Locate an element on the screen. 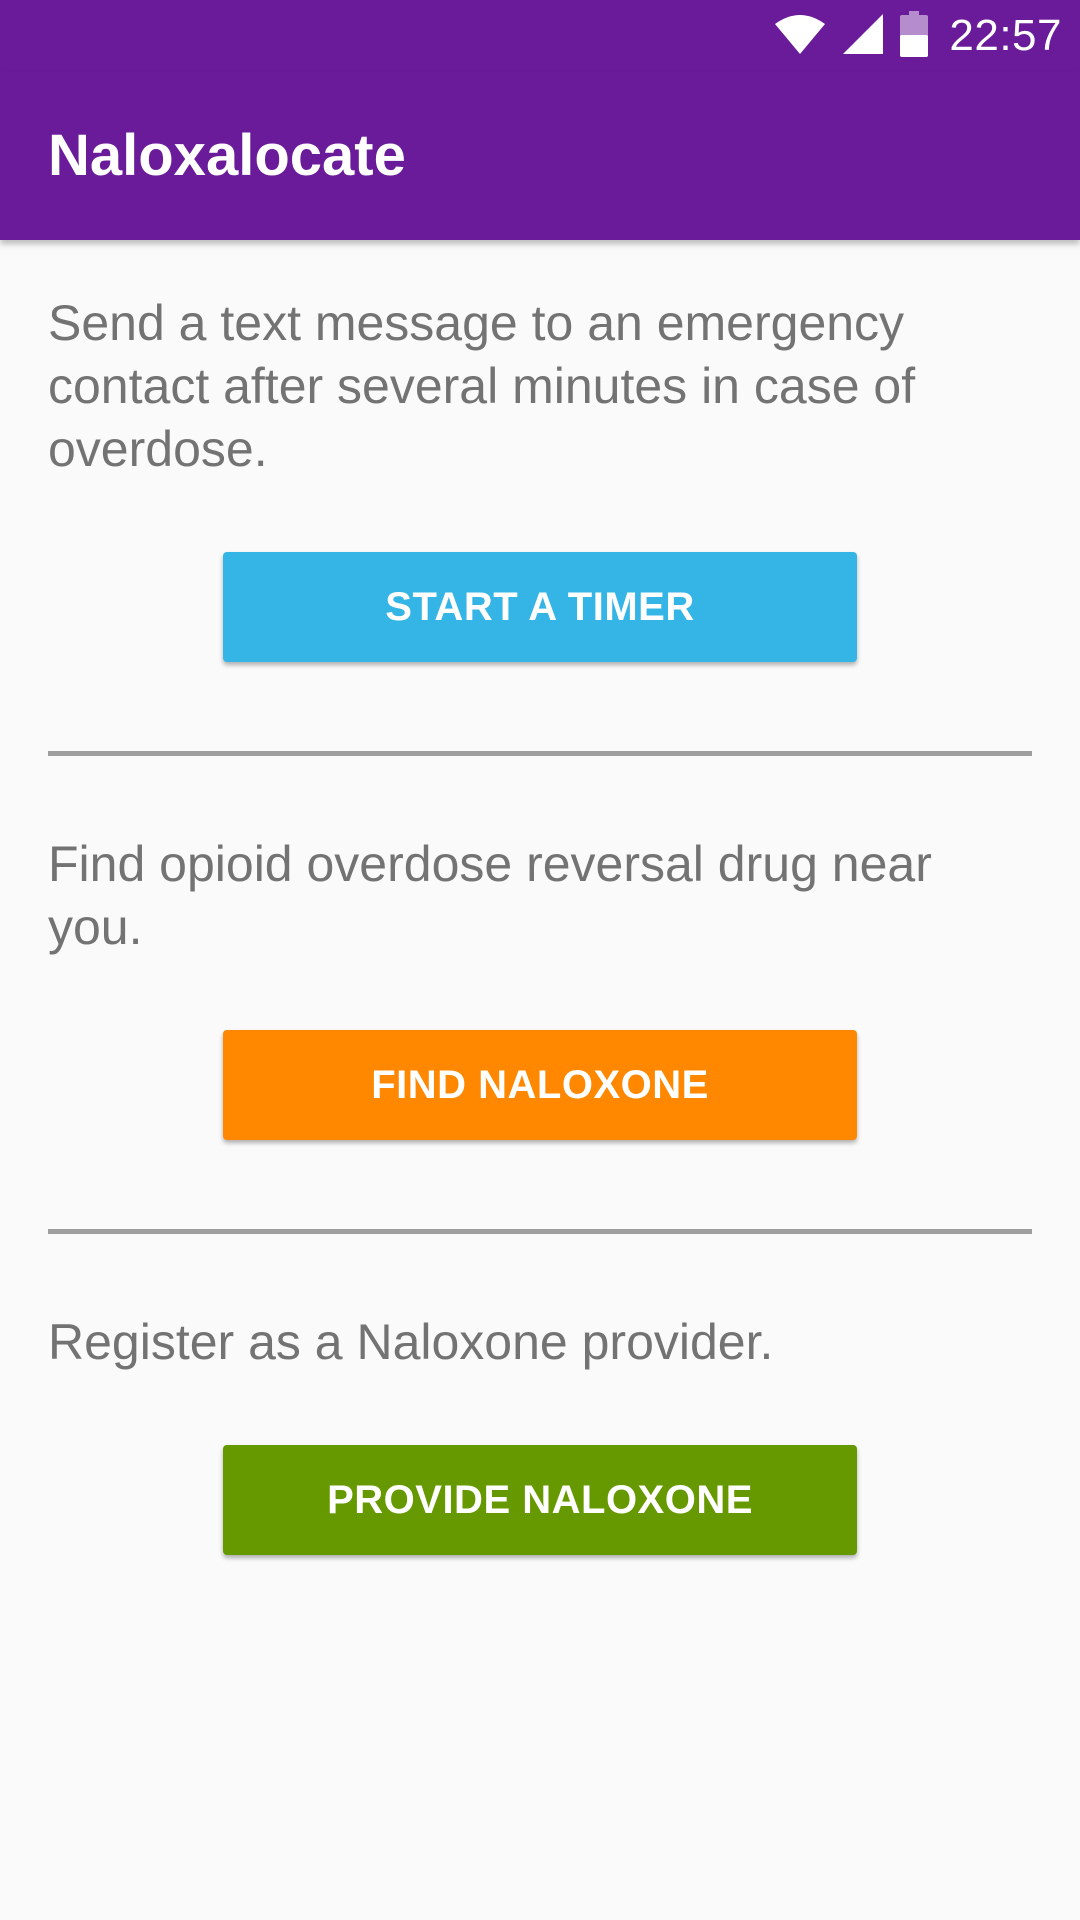 This screenshot has height=1920, width=1080. find-naloxone-button: FIND NALOXONE is located at coordinates (540, 1085).